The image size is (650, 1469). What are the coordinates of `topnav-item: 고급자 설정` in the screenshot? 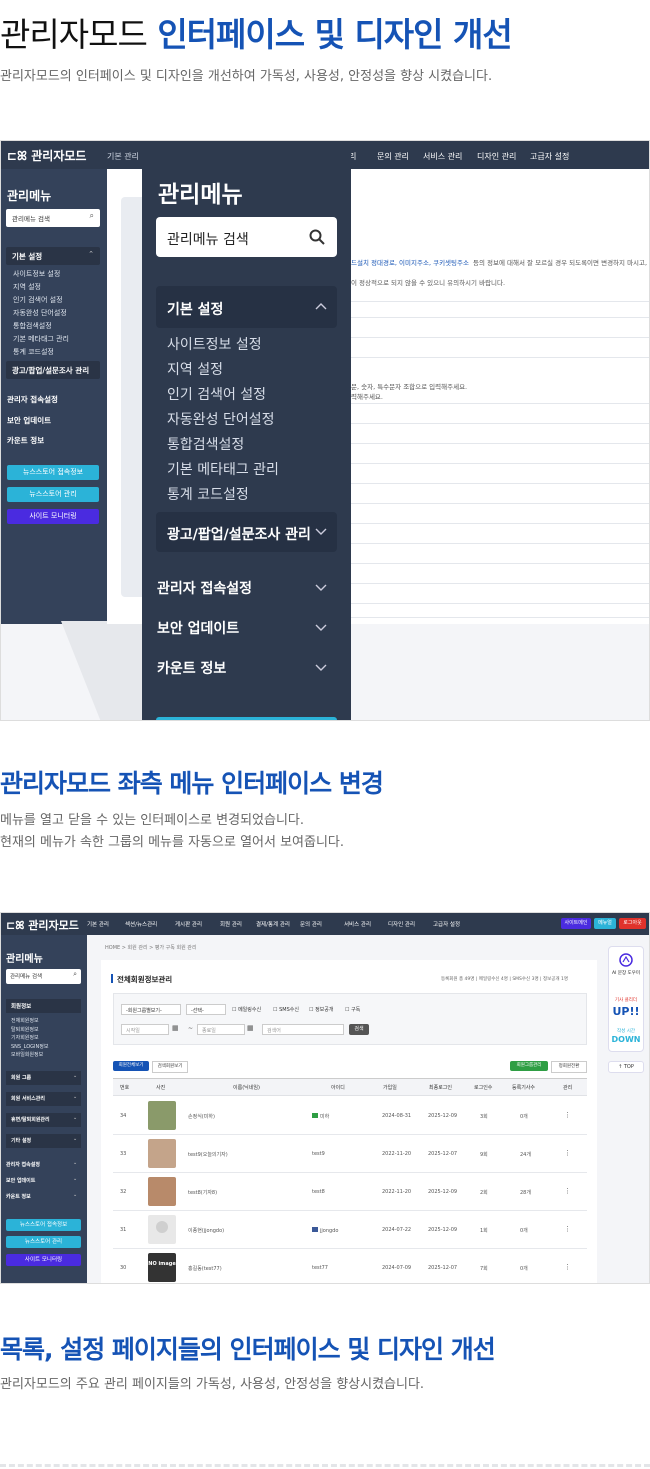 It's located at (446, 924).